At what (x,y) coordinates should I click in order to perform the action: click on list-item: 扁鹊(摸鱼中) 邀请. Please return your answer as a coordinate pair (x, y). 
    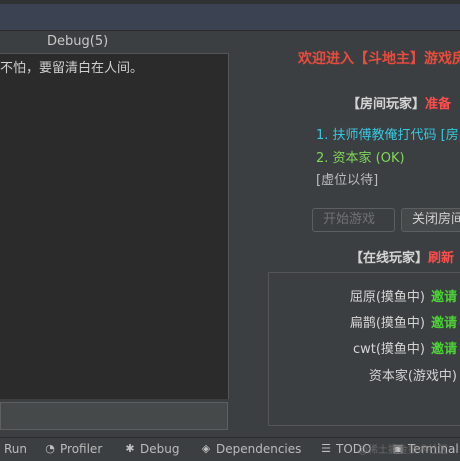
    Looking at the image, I should click on (403, 321).